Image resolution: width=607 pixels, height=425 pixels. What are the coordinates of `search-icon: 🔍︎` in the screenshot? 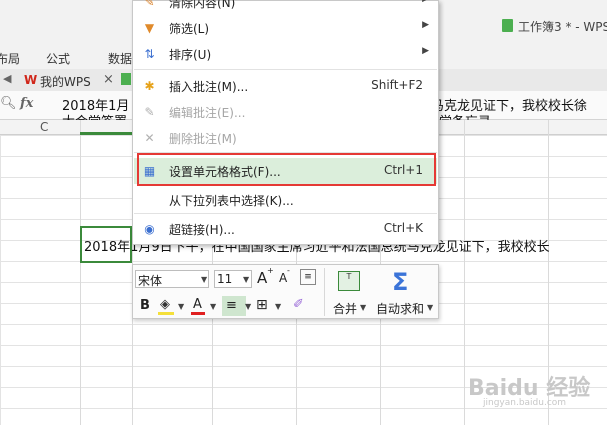 It's located at (8, 103).